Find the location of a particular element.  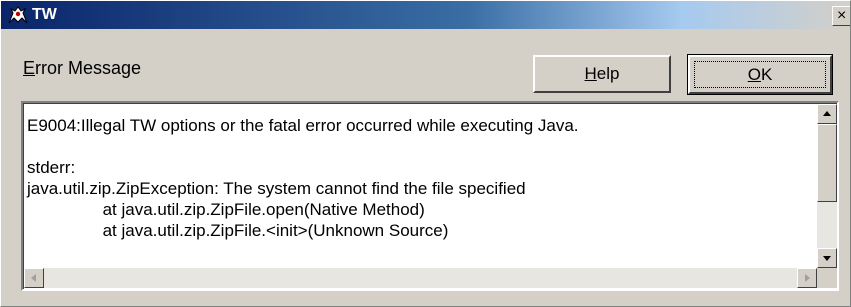

arrow-left-icon is located at coordinates (33, 278).